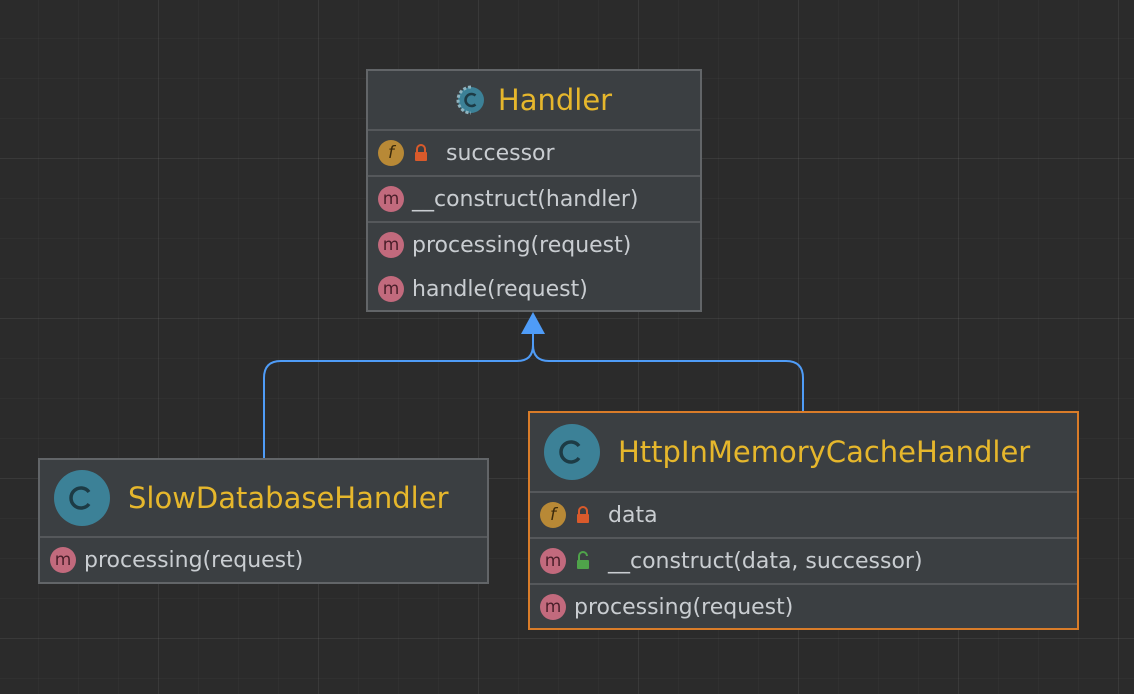 This screenshot has width=1134, height=694. What do you see at coordinates (525, 199) in the screenshot?
I see `constructor-label: __construct(handler)` at bounding box center [525, 199].